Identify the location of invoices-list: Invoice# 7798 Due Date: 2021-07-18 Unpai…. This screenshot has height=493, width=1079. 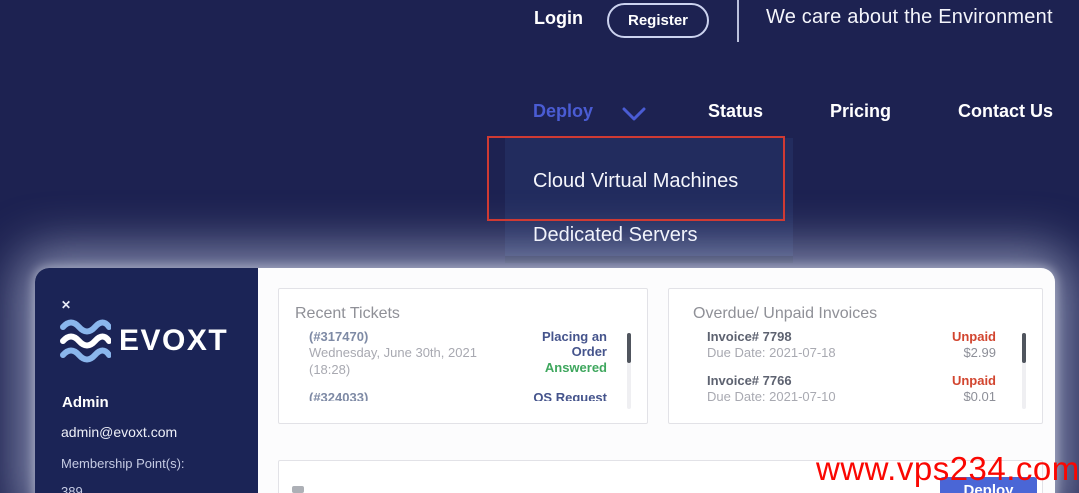
(851, 365).